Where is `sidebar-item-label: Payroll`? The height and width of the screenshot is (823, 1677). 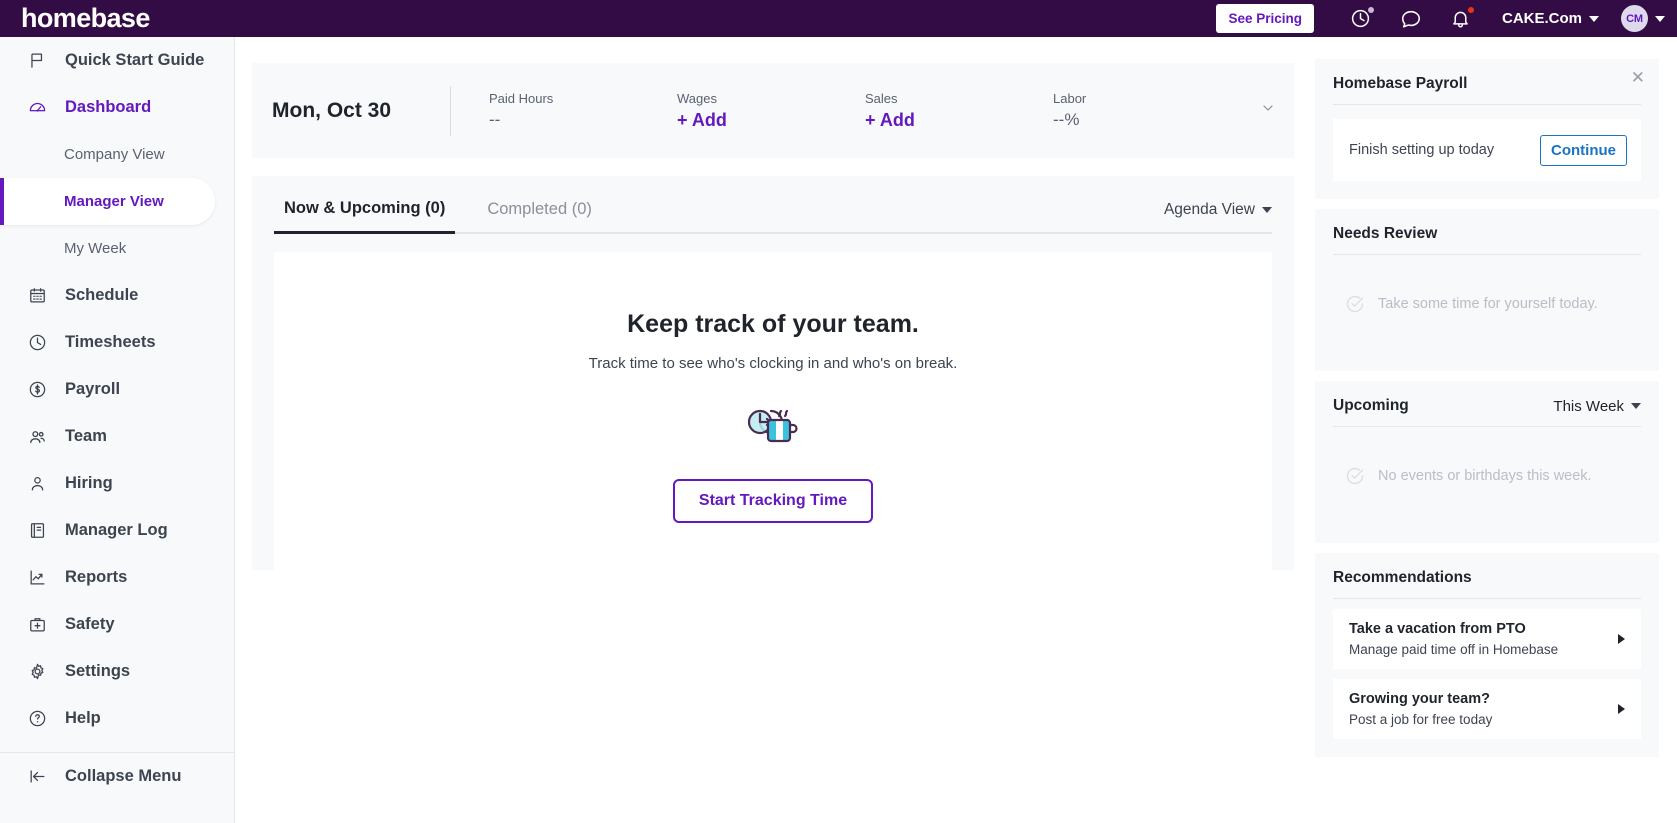
sidebar-item-label: Payroll is located at coordinates (93, 389).